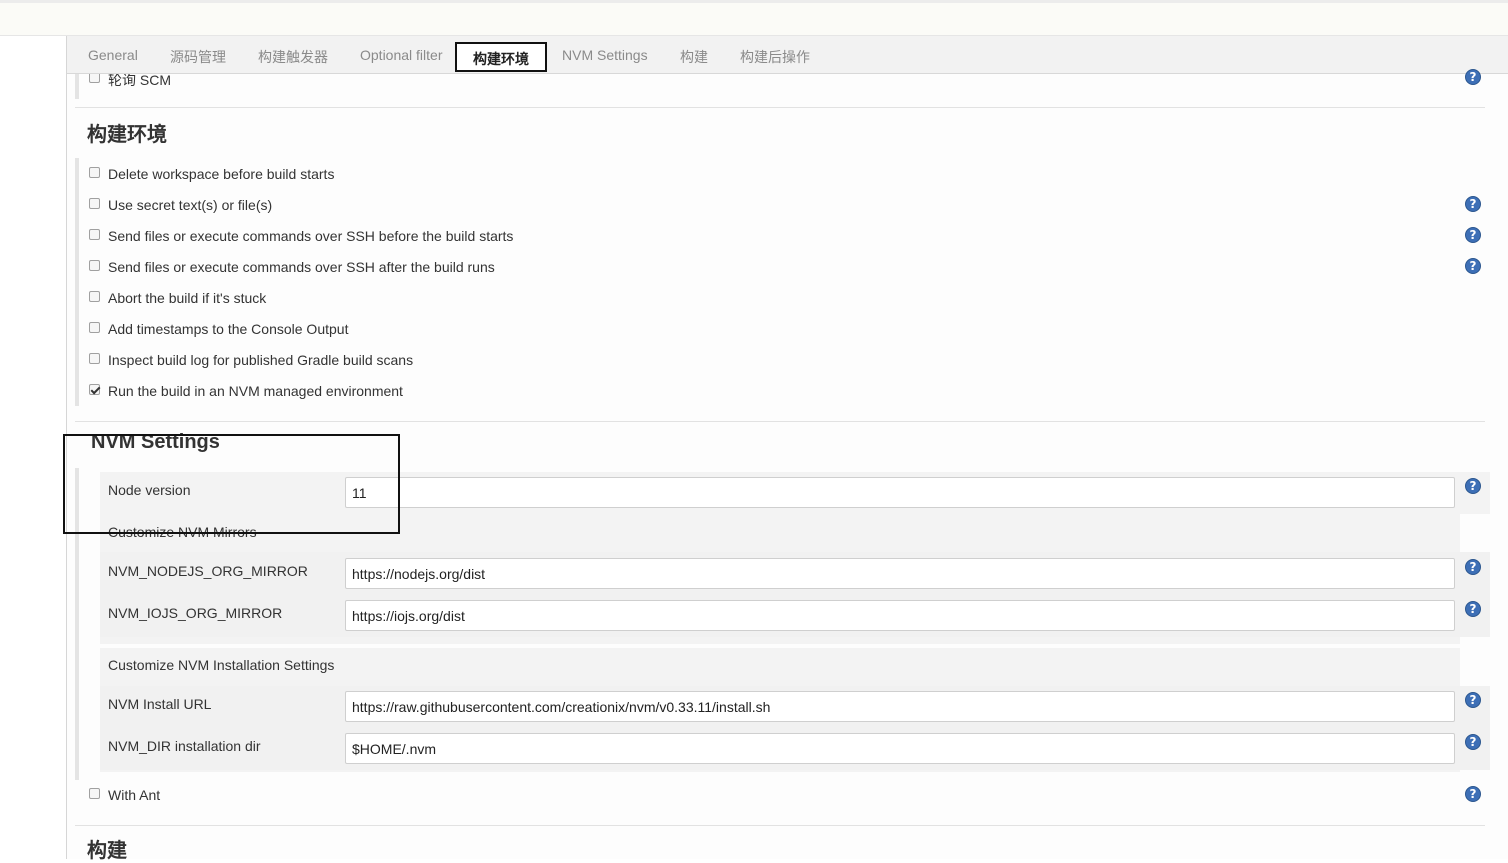 The width and height of the screenshot is (1508, 863). What do you see at coordinates (208, 571) in the screenshot?
I see `nodejs-mirror-label: NVM_NODEJS_ORG_MIRROR` at bounding box center [208, 571].